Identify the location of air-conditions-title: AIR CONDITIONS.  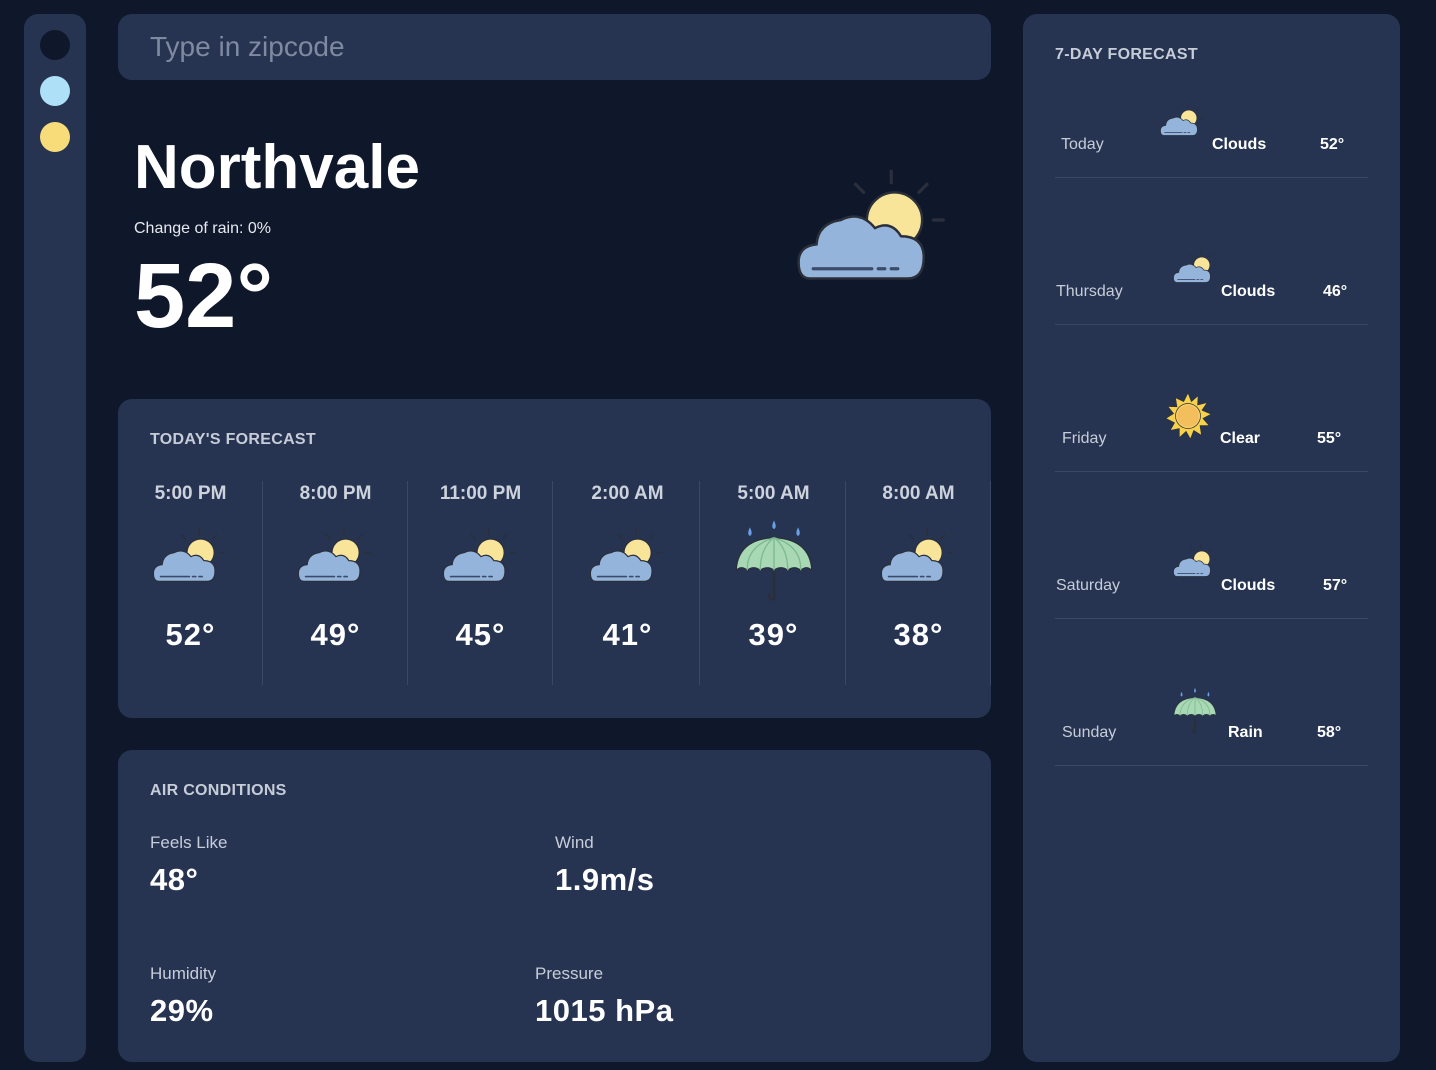
(218, 790).